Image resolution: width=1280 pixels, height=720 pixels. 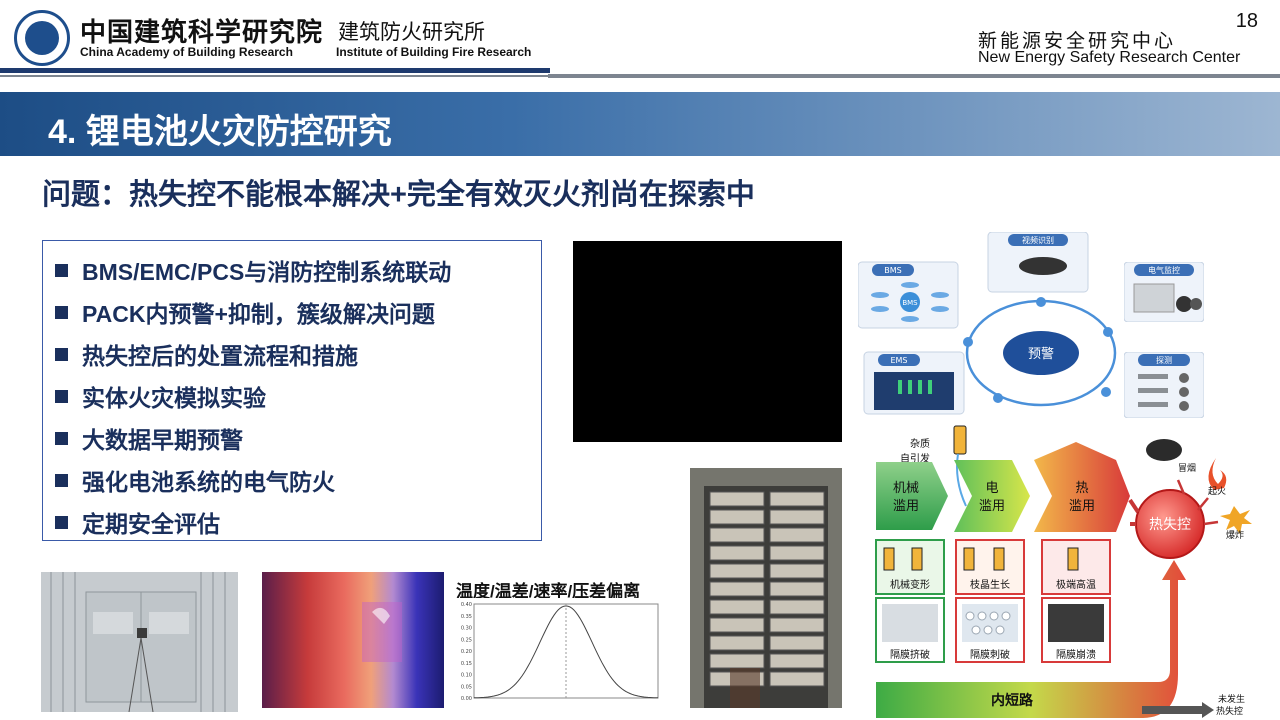 What do you see at coordinates (149, 438) in the screenshot?
I see `bullet-item: 大数据早期预警` at bounding box center [149, 438].